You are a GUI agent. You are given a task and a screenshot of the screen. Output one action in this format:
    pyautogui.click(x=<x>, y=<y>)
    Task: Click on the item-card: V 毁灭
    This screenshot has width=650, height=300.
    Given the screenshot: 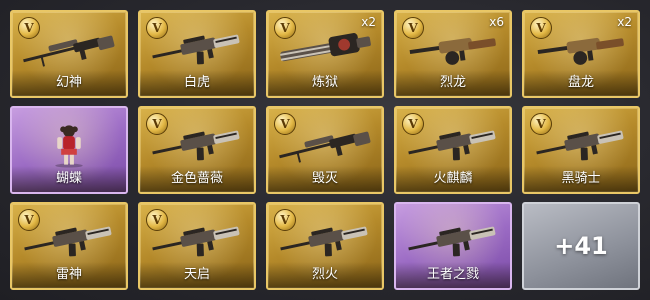 What is the action you would take?
    pyautogui.click(x=325, y=150)
    